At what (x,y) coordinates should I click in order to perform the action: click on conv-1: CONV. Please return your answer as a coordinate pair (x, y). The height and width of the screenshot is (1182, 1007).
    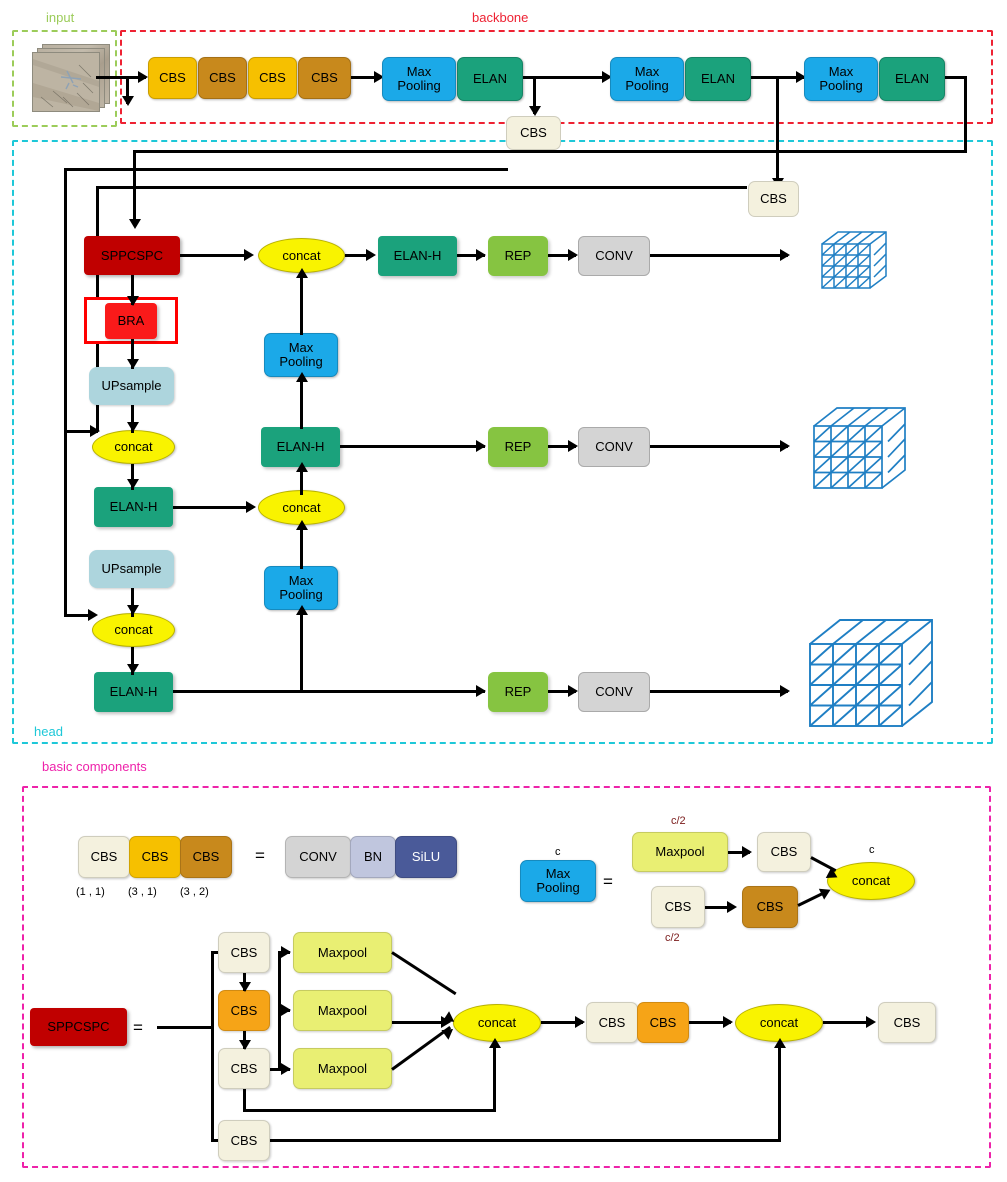
    Looking at the image, I should click on (614, 256).